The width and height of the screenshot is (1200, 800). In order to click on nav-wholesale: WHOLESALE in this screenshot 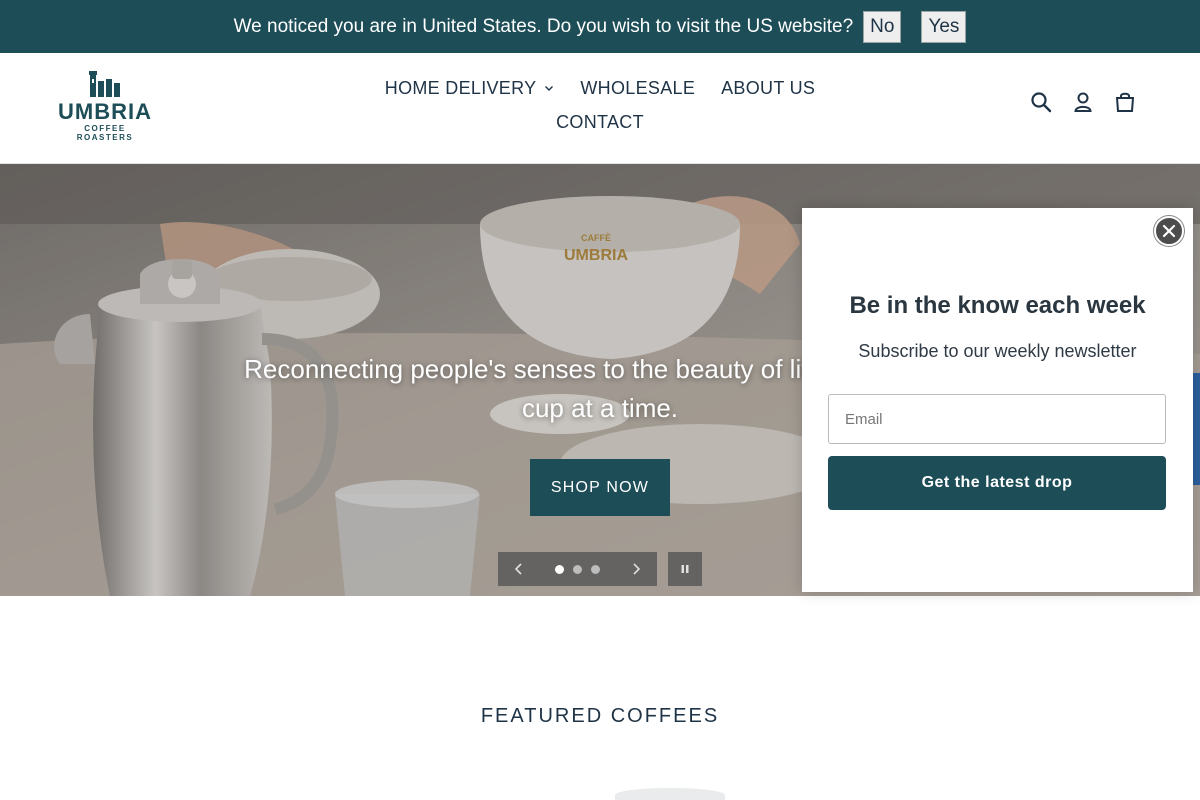, I will do `click(637, 88)`.